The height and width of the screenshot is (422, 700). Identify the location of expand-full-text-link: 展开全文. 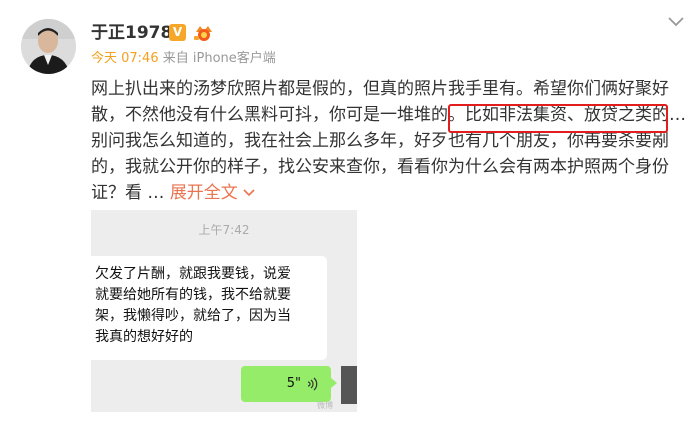
(213, 193).